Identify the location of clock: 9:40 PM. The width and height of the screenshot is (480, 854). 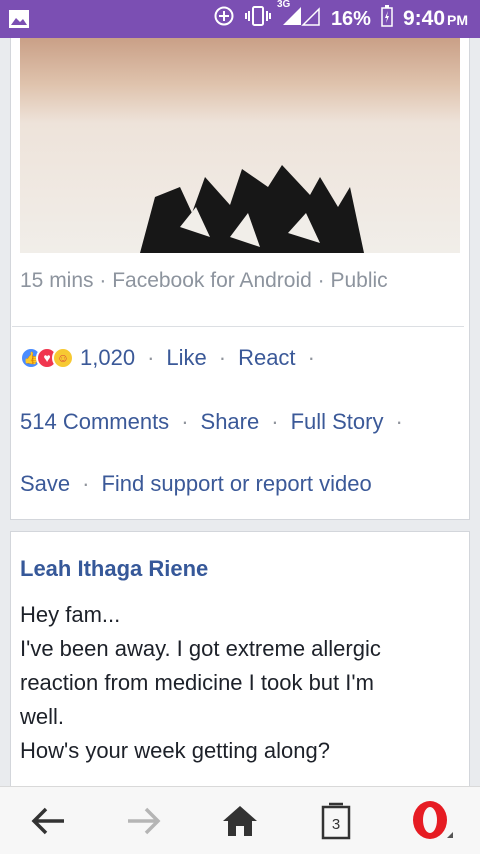
(435, 18).